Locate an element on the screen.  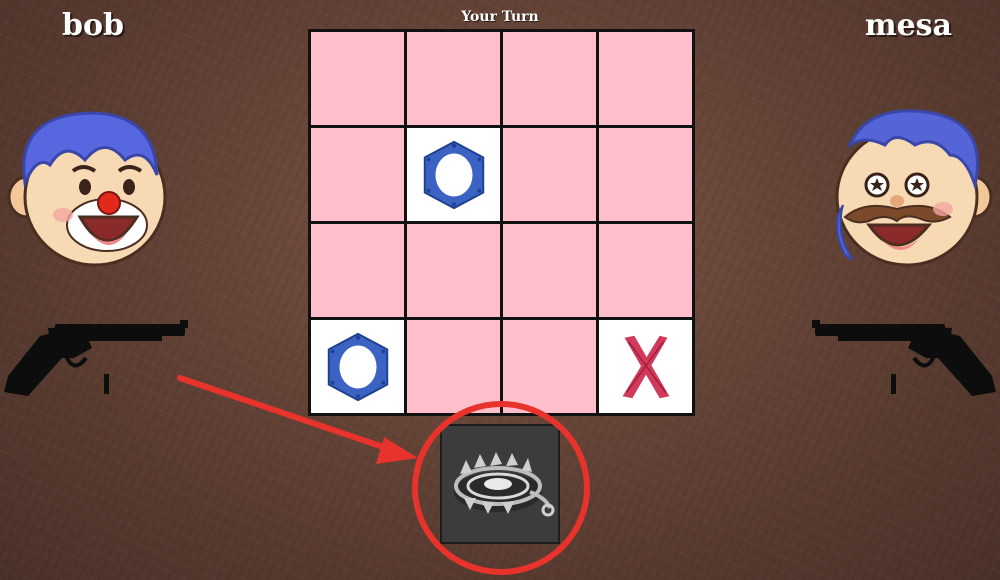
item-slot is located at coordinates (500, 484).